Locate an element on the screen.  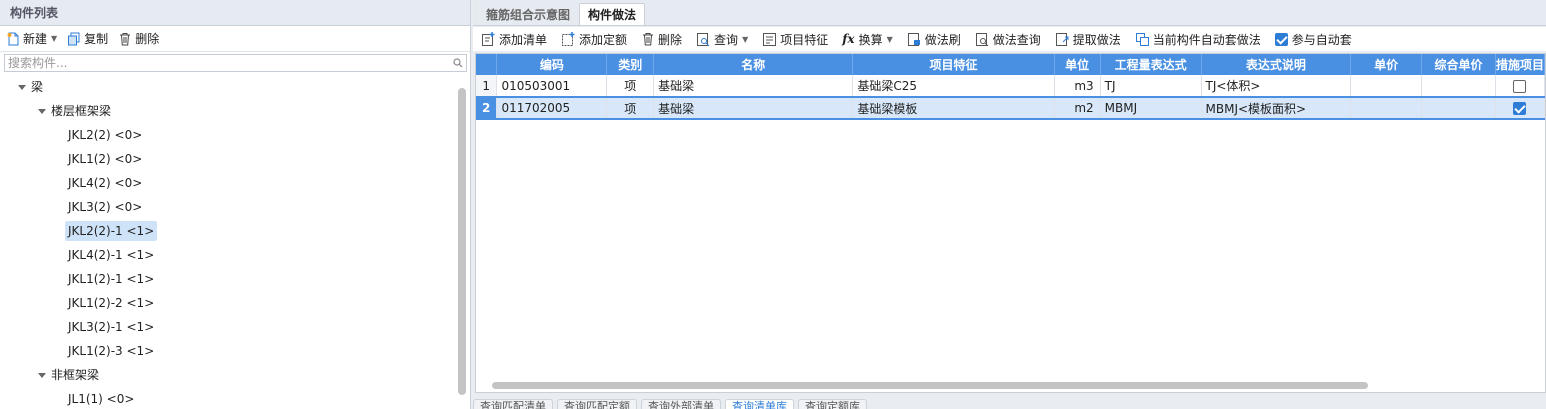
tree-item: JKL1(2)-2 <1> is located at coordinates (111, 303).